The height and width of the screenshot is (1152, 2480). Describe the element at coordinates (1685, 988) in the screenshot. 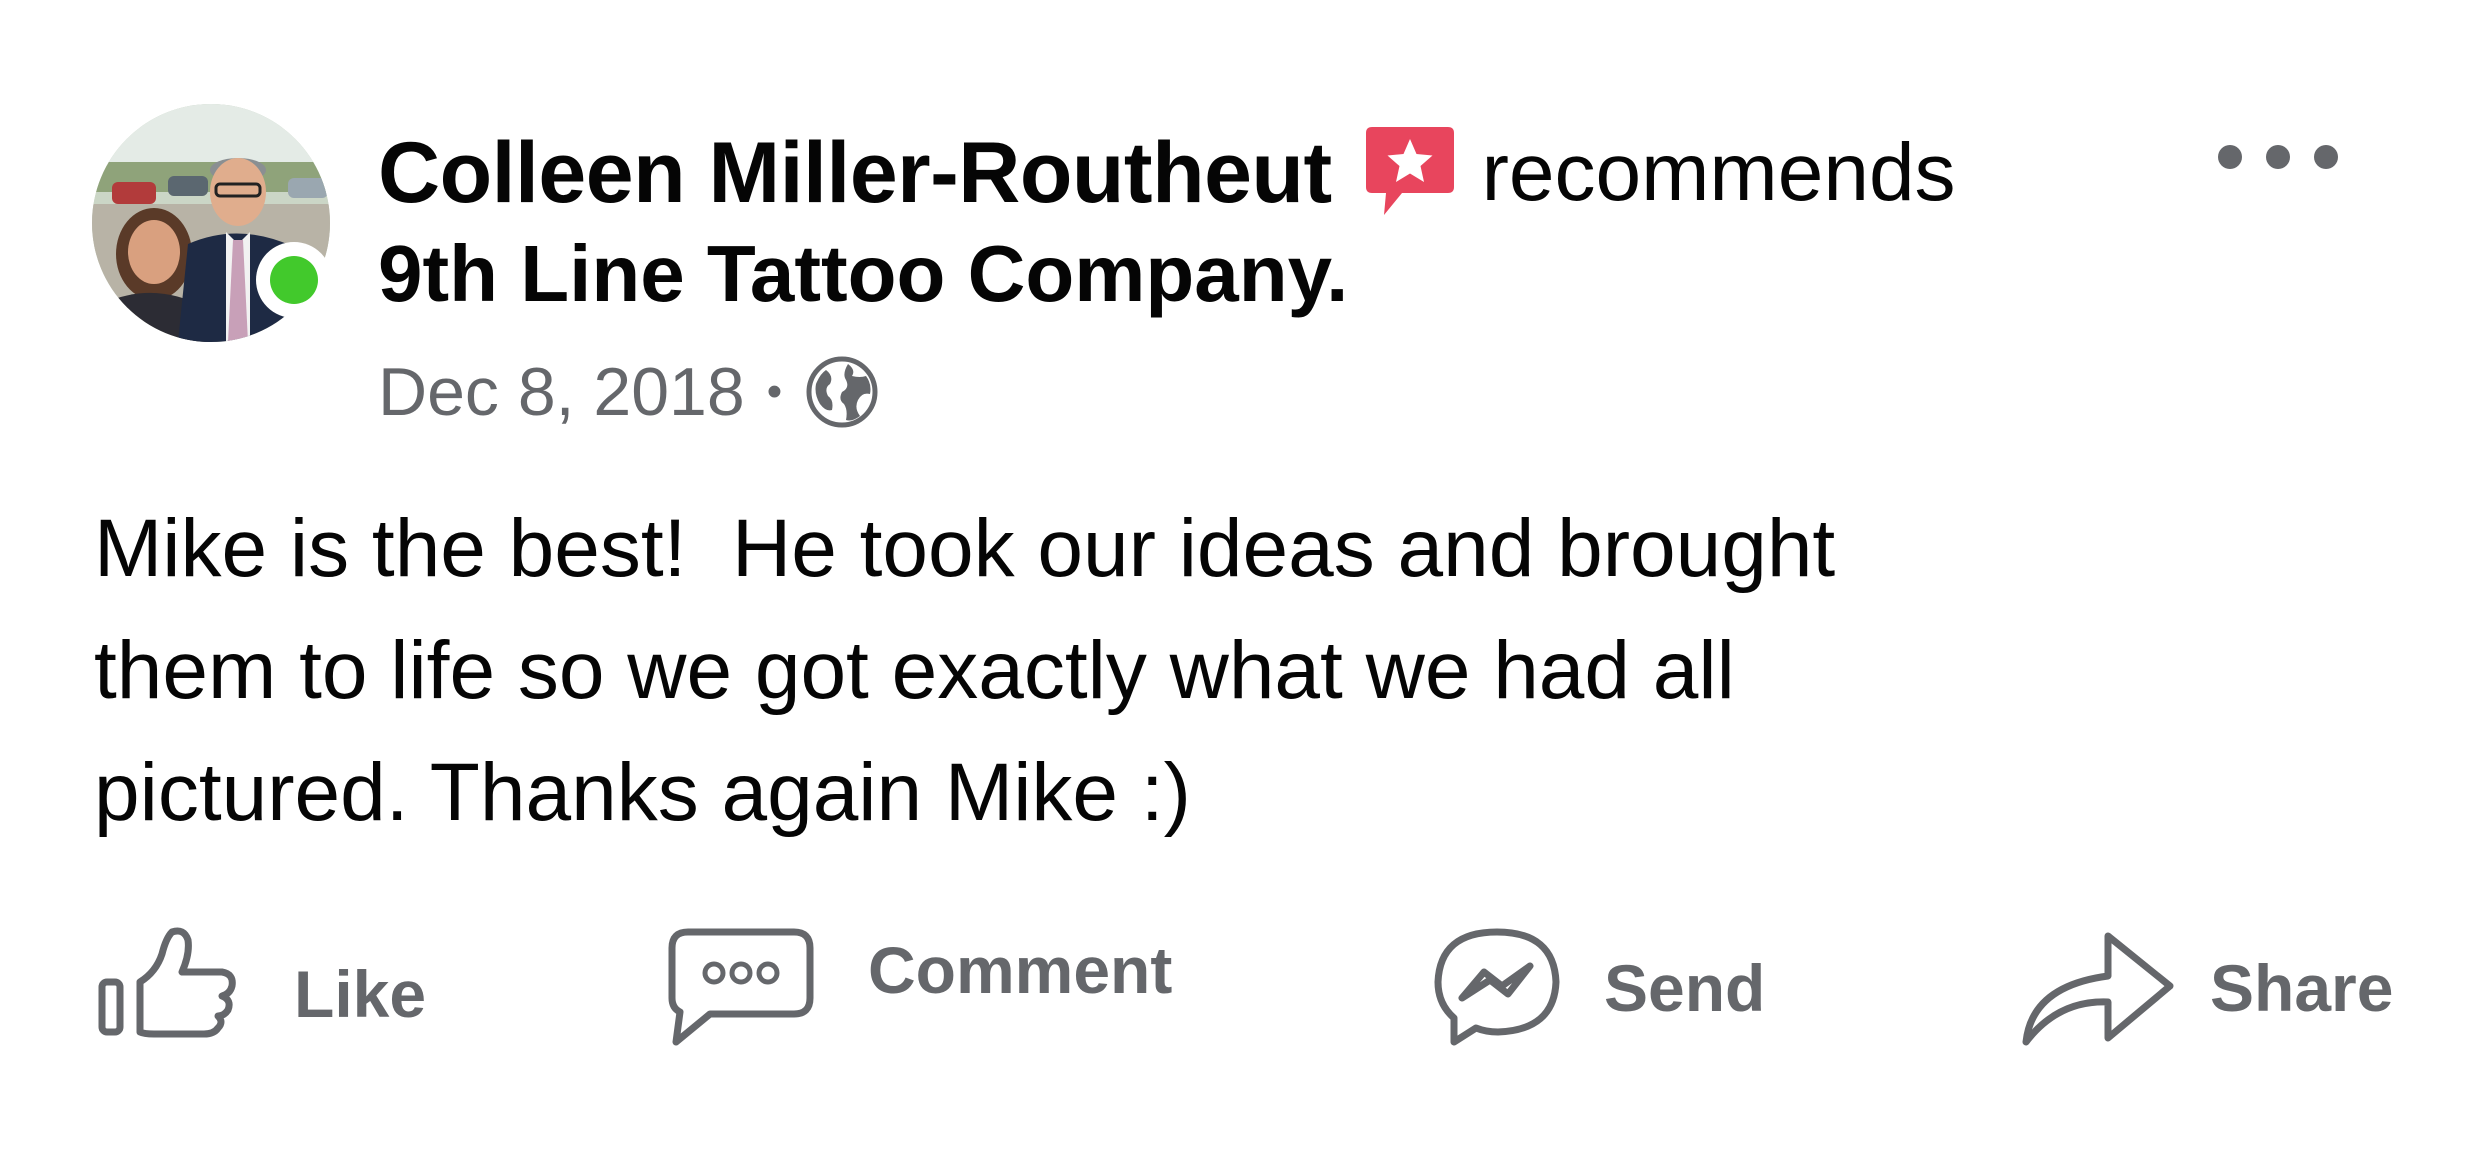

I see `send-label: Send` at that location.